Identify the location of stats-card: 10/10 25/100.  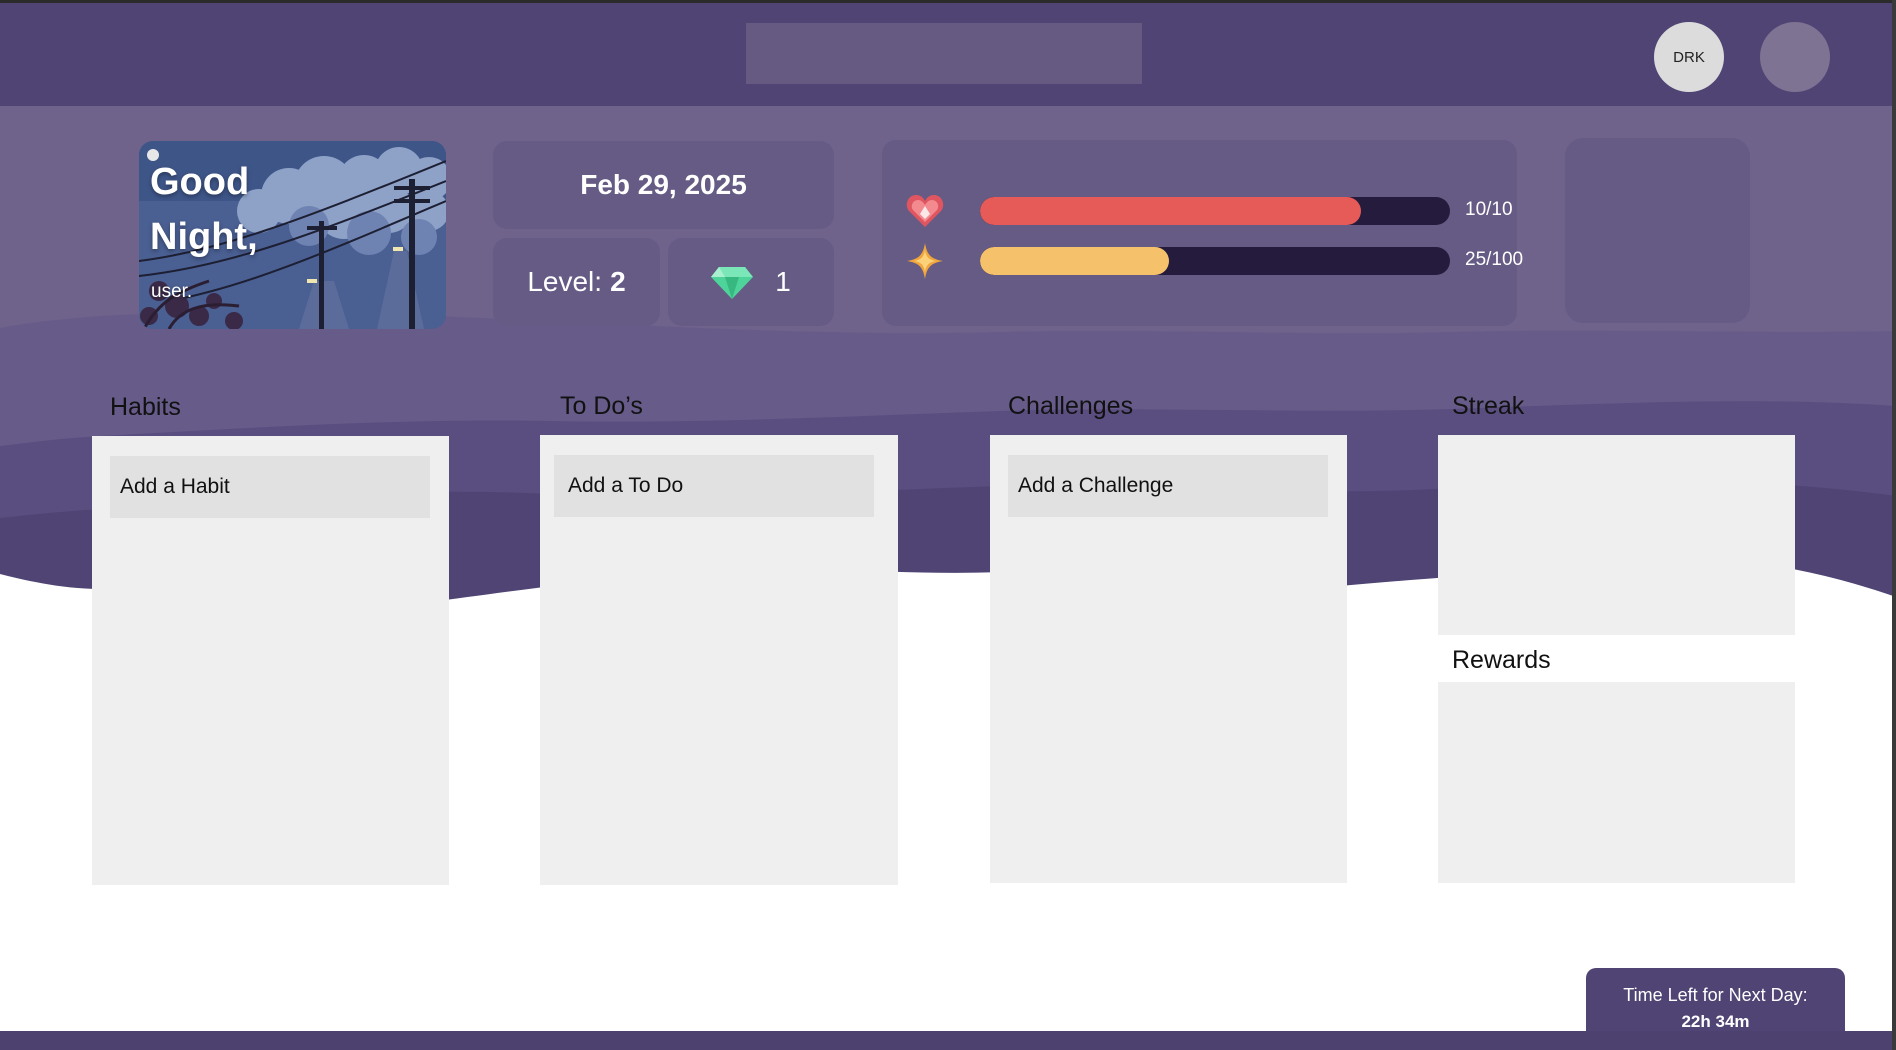
(1202, 233).